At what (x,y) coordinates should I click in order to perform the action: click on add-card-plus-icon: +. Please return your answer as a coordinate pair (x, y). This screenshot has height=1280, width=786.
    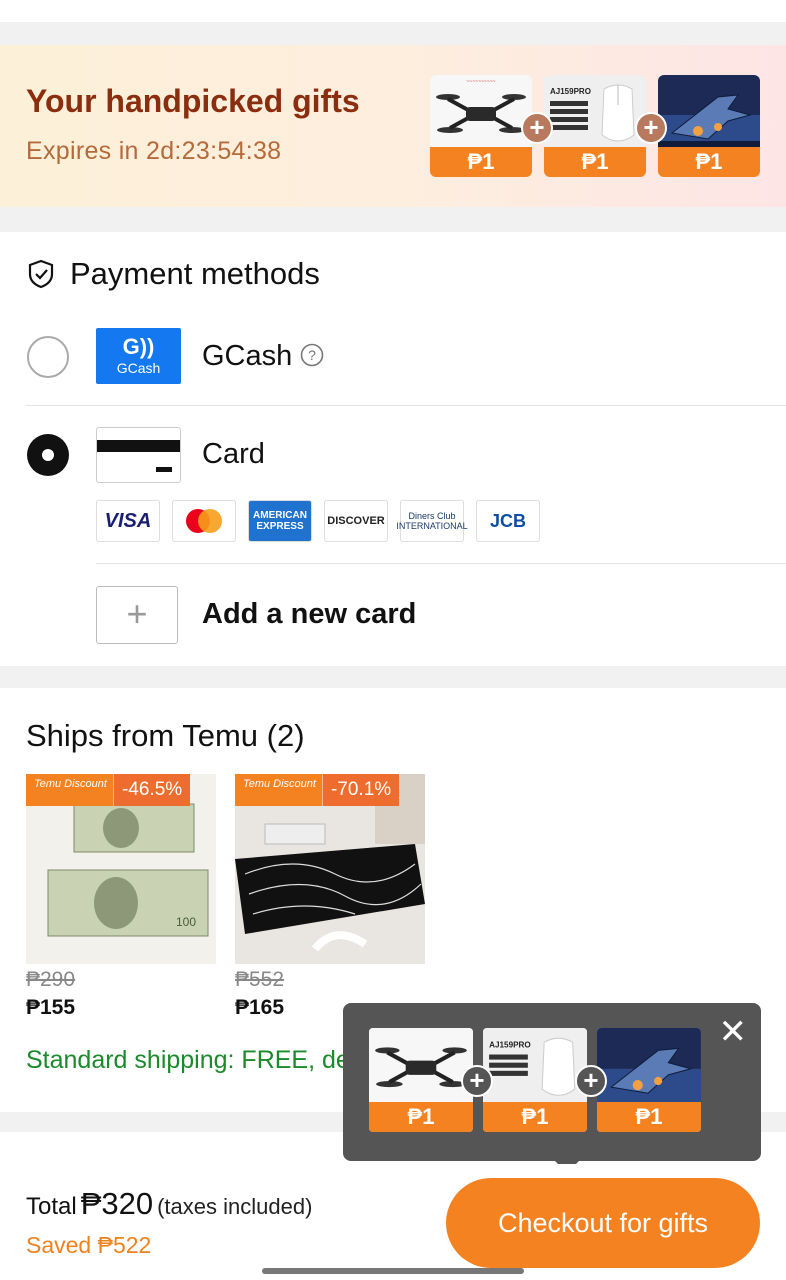
    Looking at the image, I should click on (137, 615).